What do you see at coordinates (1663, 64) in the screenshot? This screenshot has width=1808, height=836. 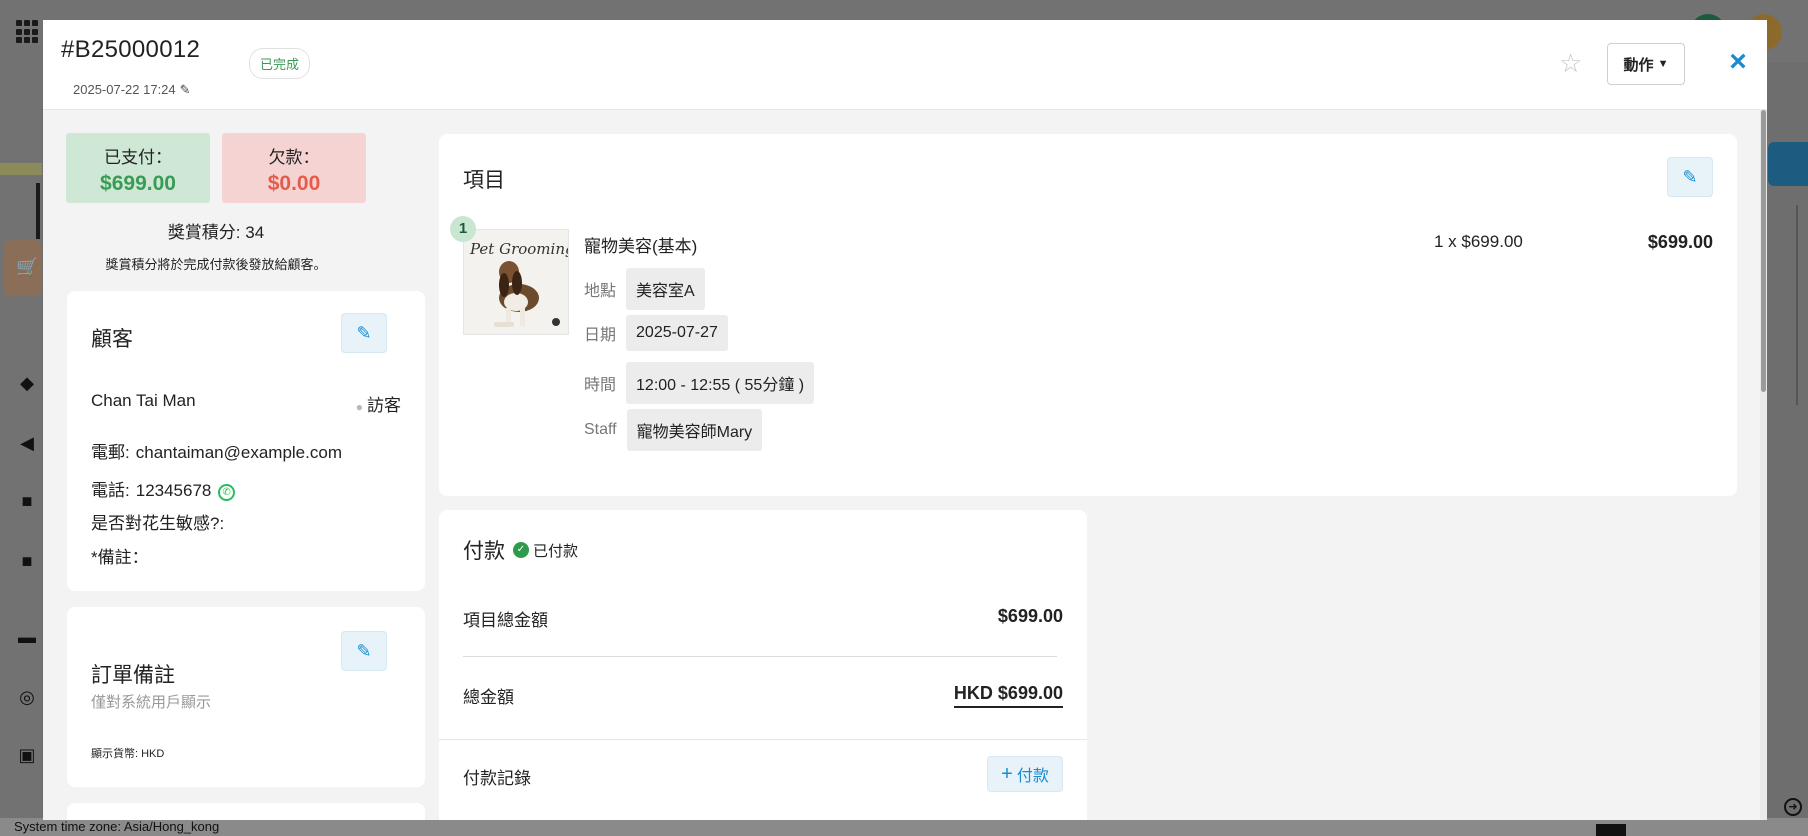 I see `caret-down-icon: ▼` at bounding box center [1663, 64].